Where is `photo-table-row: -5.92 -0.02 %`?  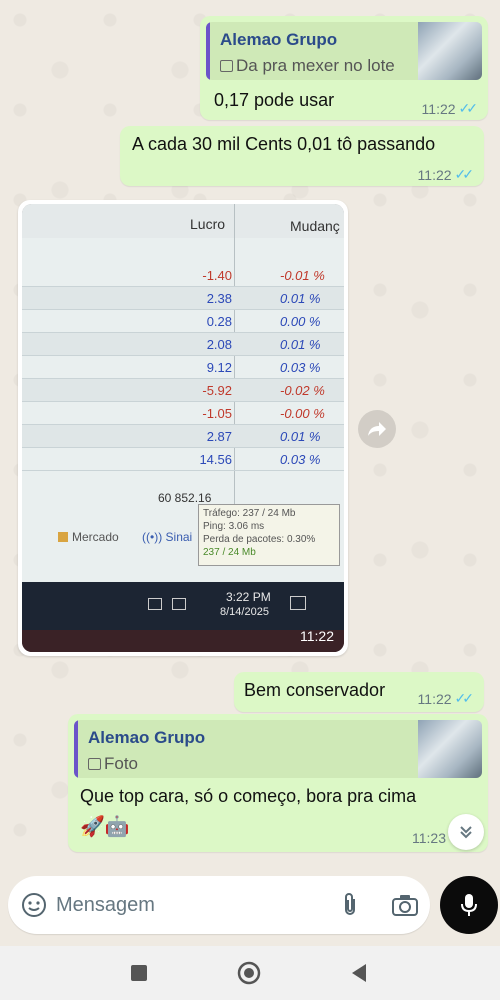
photo-table-row: -5.92 -0.02 % is located at coordinates (183, 390).